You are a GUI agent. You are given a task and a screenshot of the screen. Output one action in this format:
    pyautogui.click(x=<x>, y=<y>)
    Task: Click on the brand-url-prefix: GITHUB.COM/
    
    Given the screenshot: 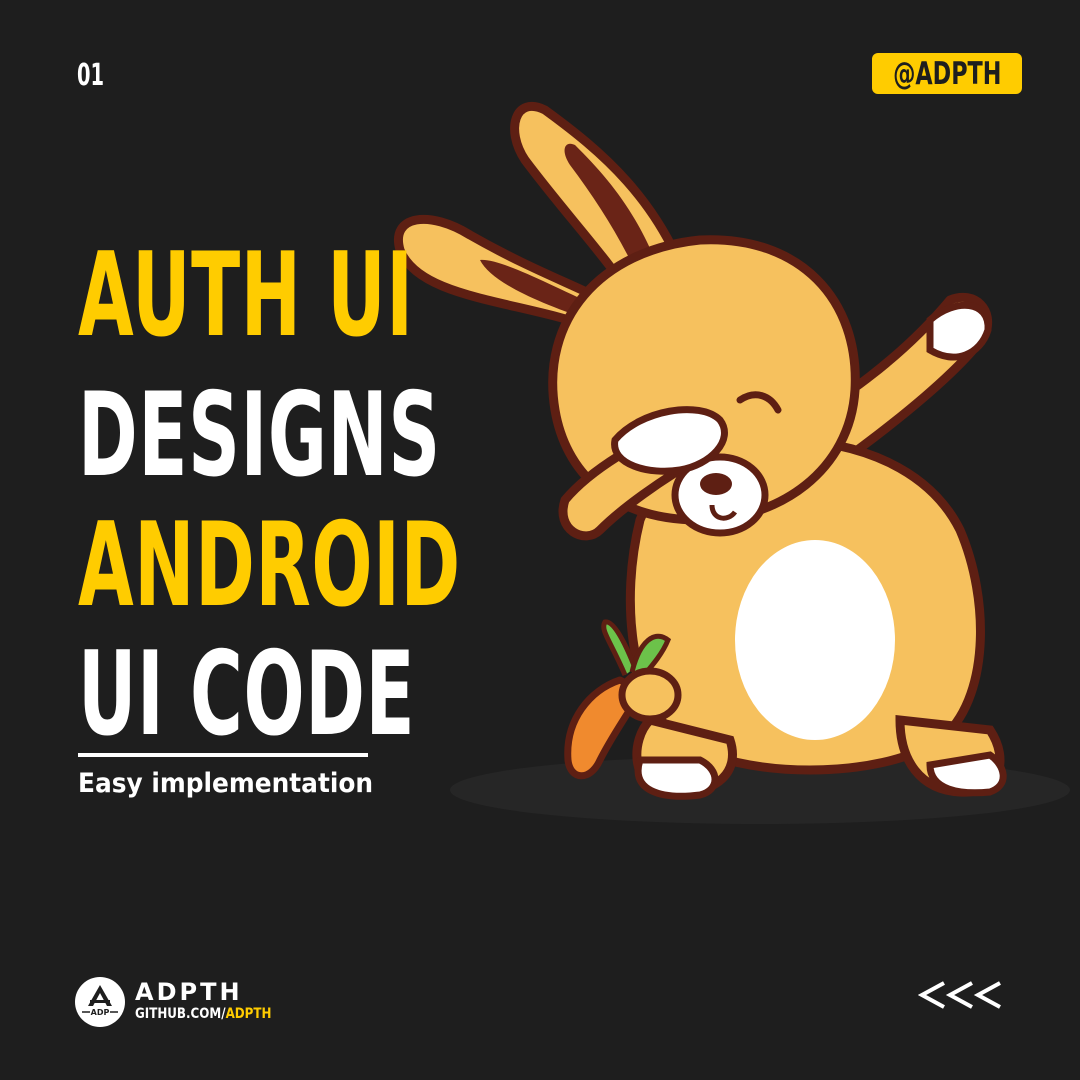 What is the action you would take?
    pyautogui.click(x=180, y=1014)
    